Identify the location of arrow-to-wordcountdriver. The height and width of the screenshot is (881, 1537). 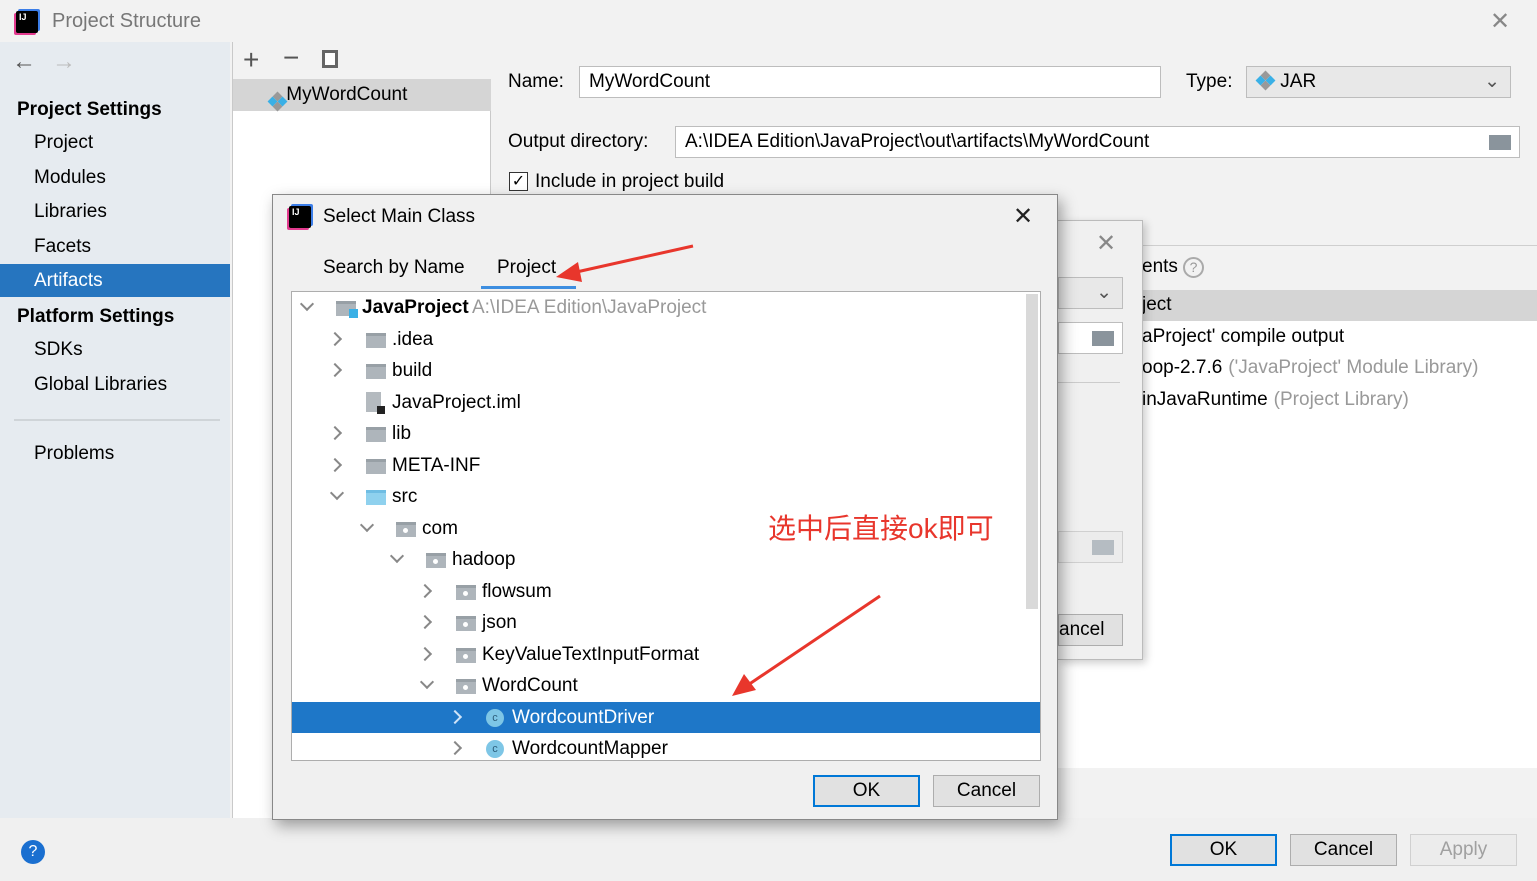
(806, 645).